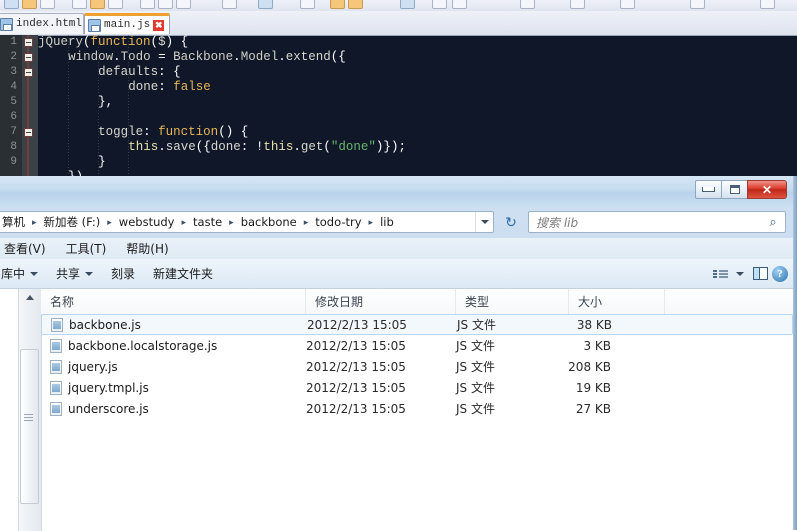 The image size is (797, 531). I want to click on file-name-cell: backbone.localstorage.js, so click(129, 345).